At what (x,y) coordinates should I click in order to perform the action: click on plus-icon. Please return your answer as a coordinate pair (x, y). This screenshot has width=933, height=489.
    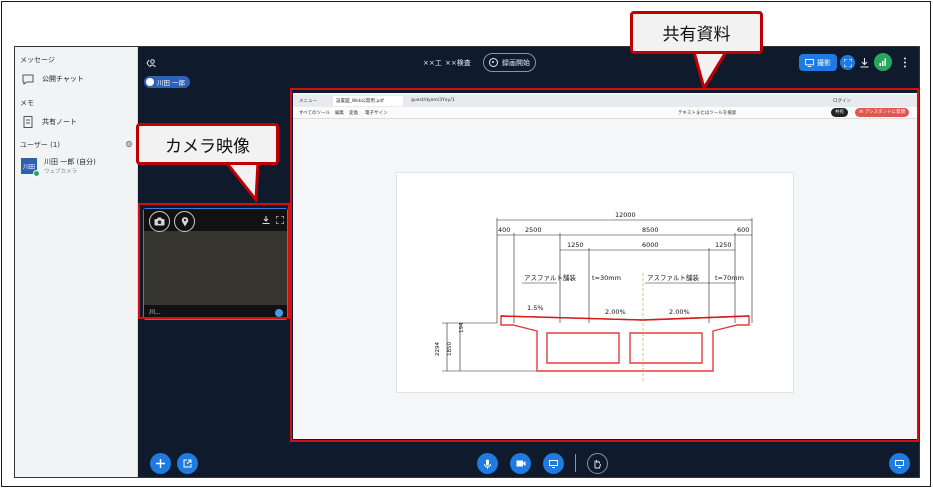
    Looking at the image, I should click on (160, 463).